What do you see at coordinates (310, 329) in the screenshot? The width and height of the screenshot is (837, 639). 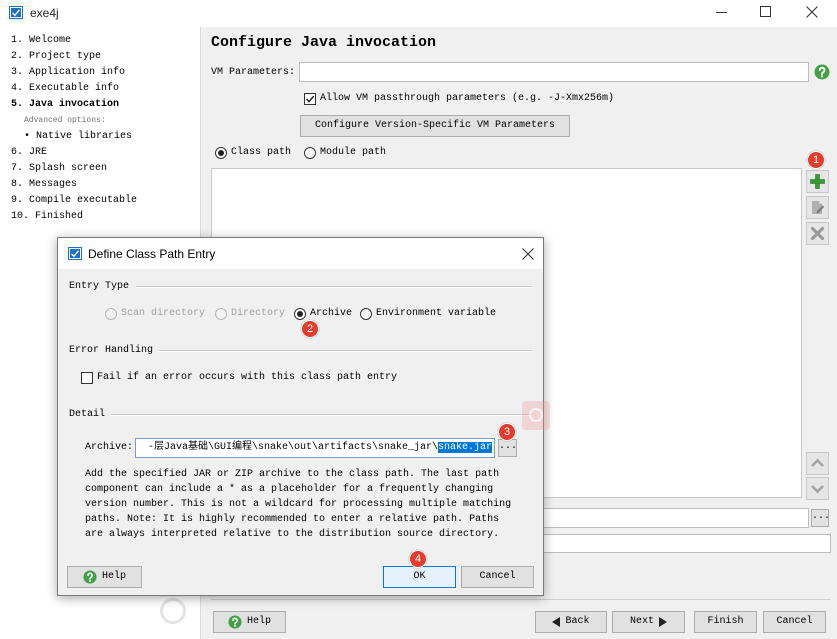 I see `step-marker-2: 2` at bounding box center [310, 329].